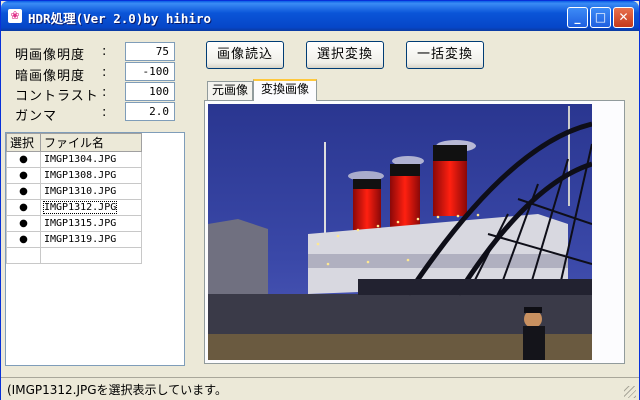 The width and height of the screenshot is (640, 400). Describe the element at coordinates (320, 16) in the screenshot. I see `title-bar: ❀ HDR処理(Ver 2.0)by hihiro _ □ ✕` at that location.